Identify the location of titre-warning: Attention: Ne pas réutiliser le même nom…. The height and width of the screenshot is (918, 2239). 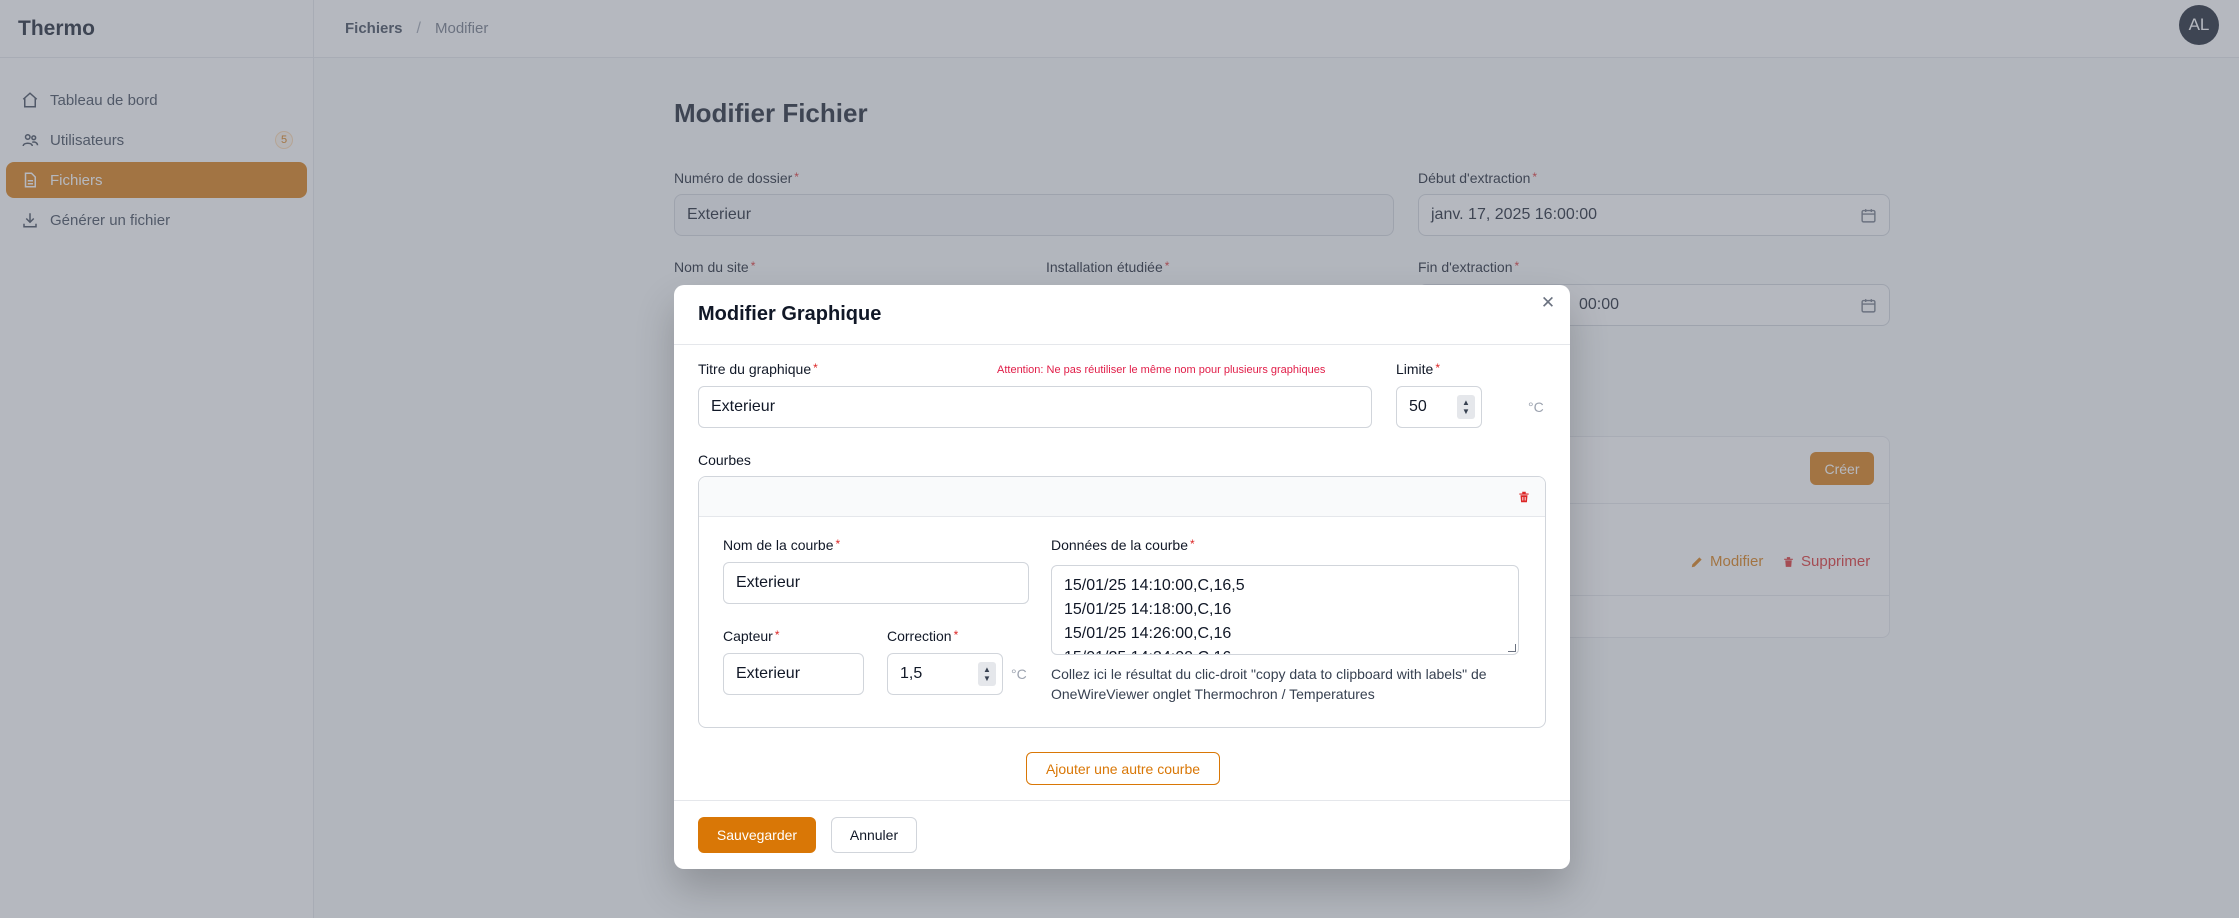
(1161, 370).